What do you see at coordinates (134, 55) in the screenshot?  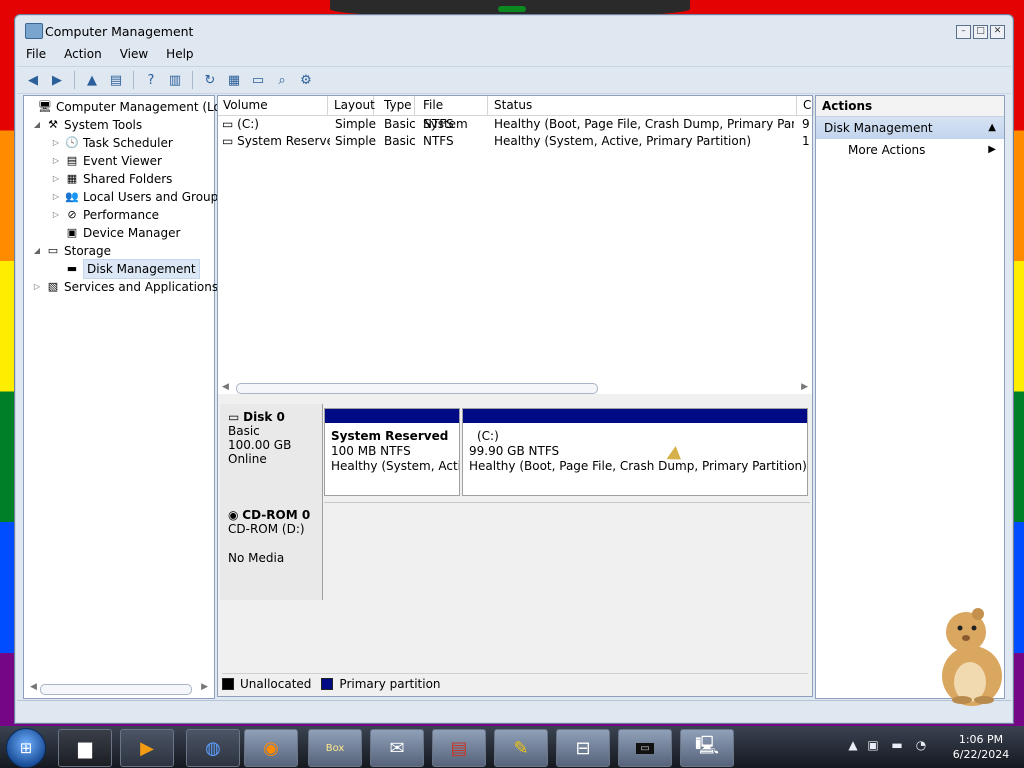 I see `menu-view: View` at bounding box center [134, 55].